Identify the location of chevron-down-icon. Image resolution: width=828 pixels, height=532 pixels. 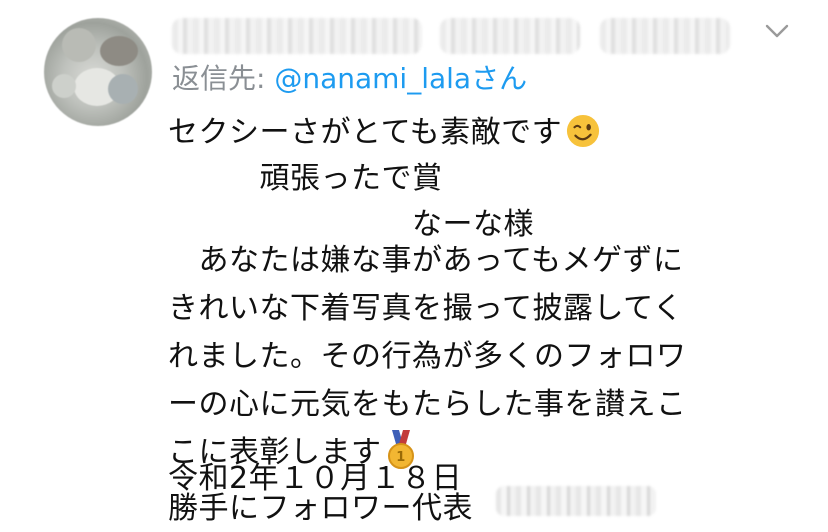
(777, 31).